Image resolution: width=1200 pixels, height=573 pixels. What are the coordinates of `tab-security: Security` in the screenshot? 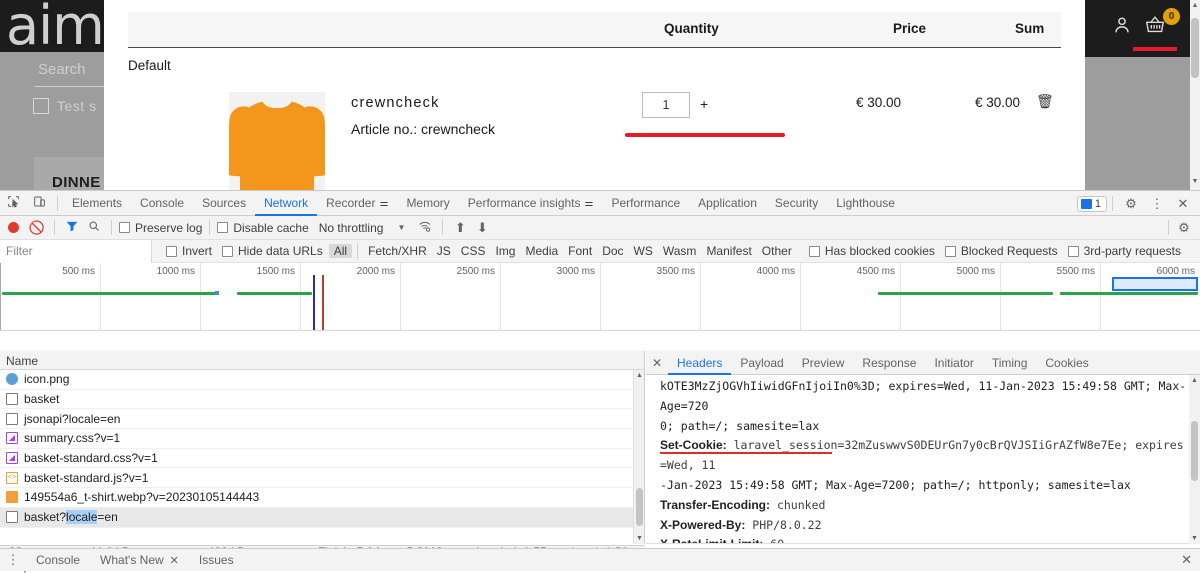 It's located at (796, 203).